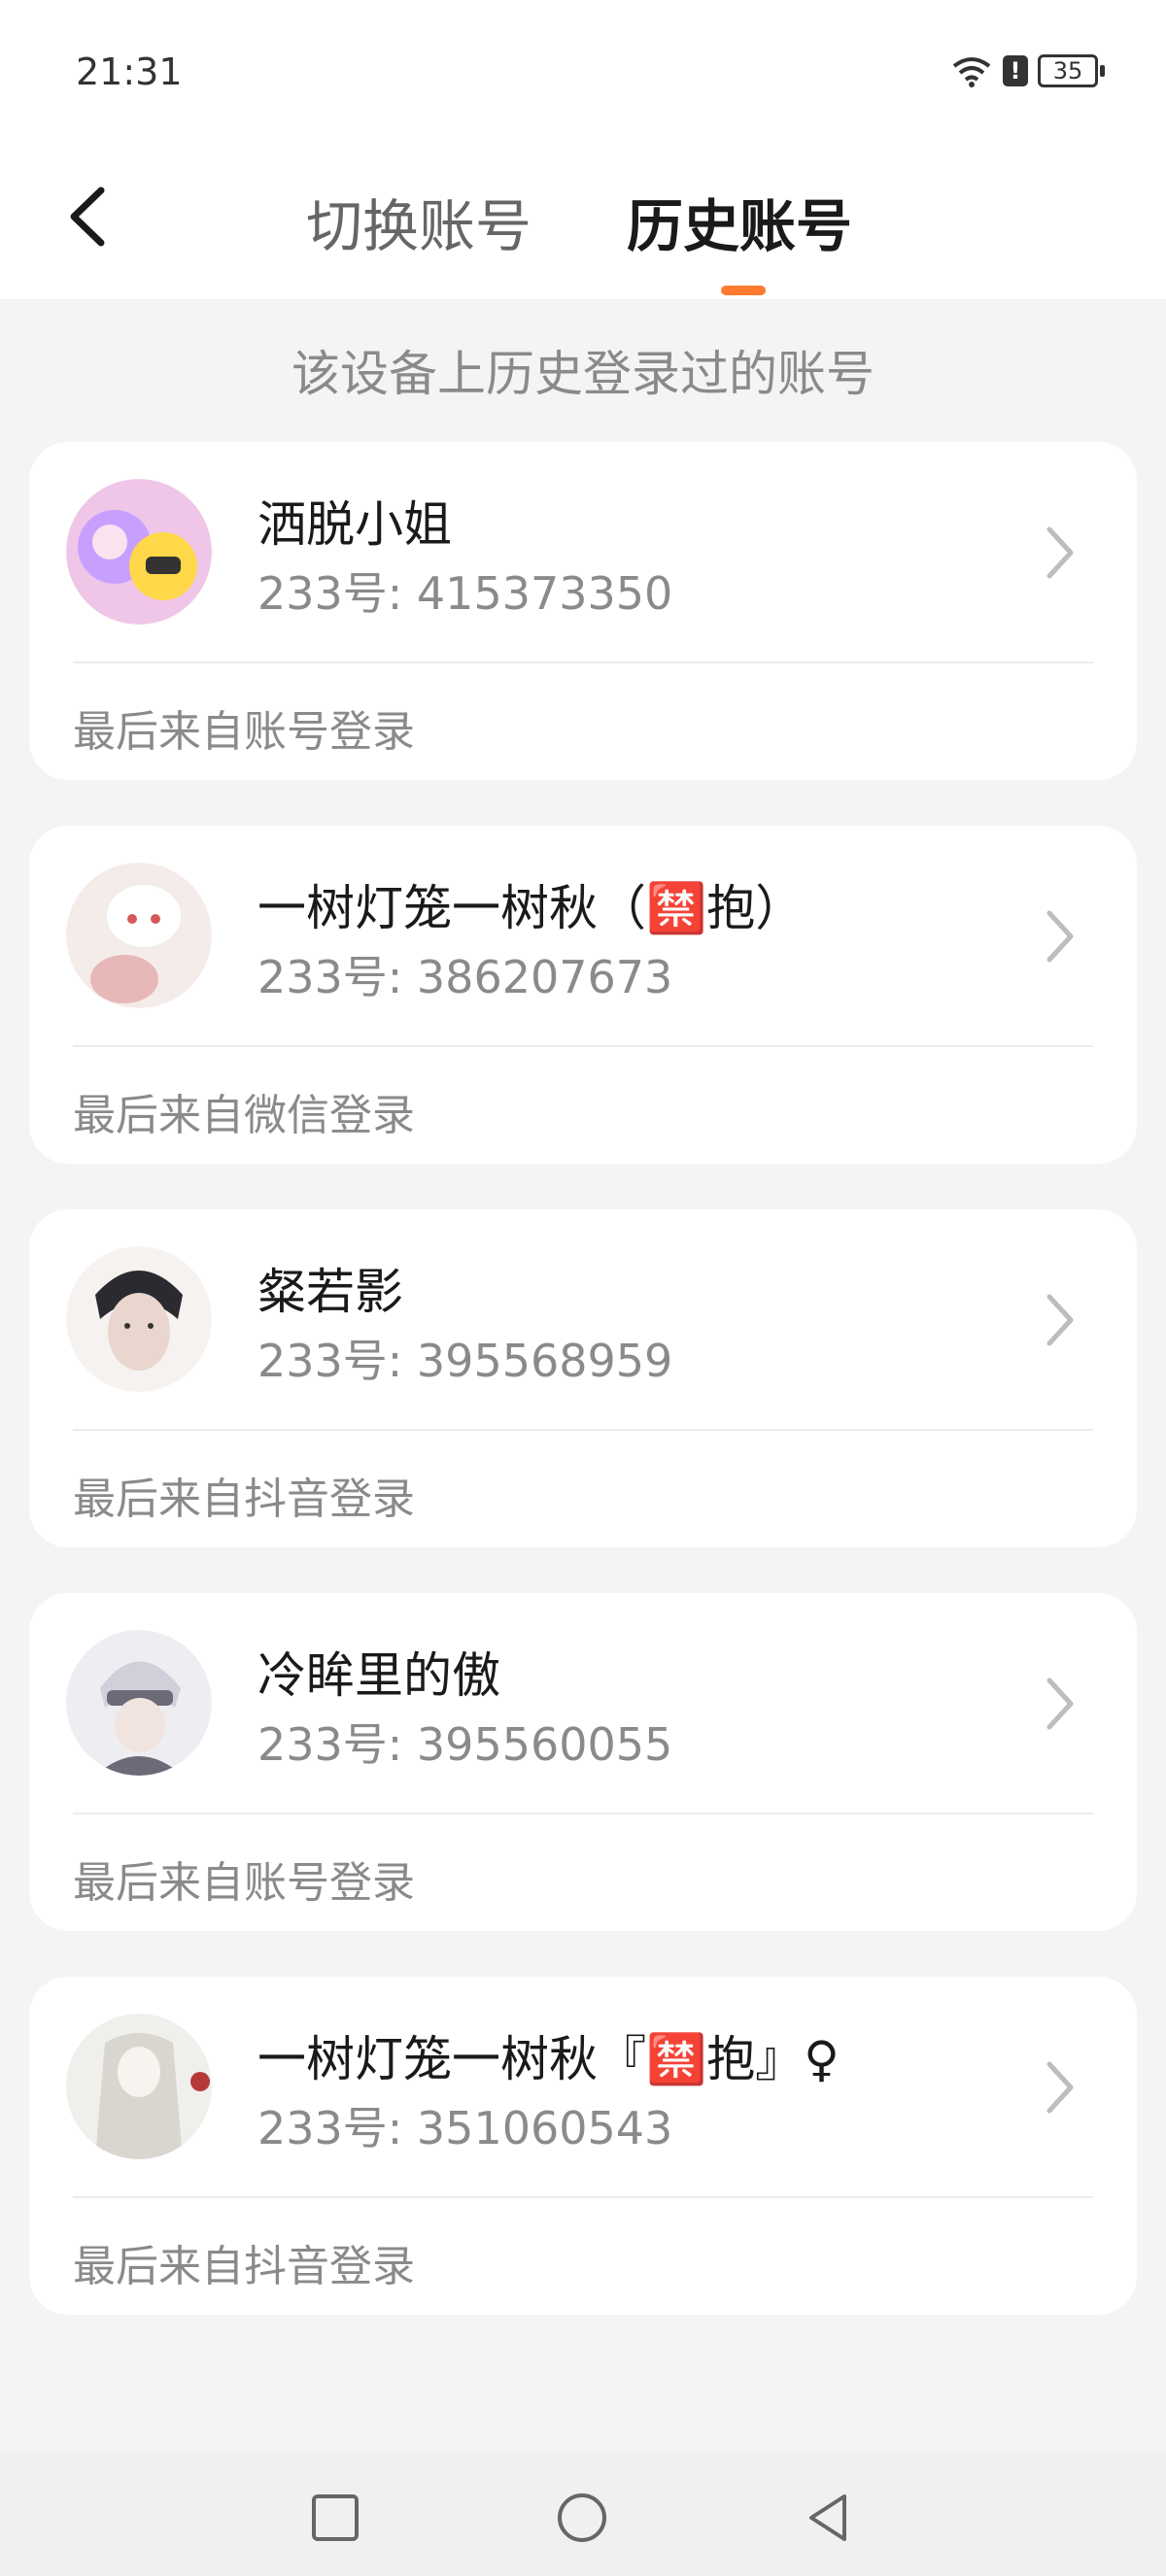 The width and height of the screenshot is (1166, 2576). I want to click on tab-history-account: 历史账号, so click(739, 221).